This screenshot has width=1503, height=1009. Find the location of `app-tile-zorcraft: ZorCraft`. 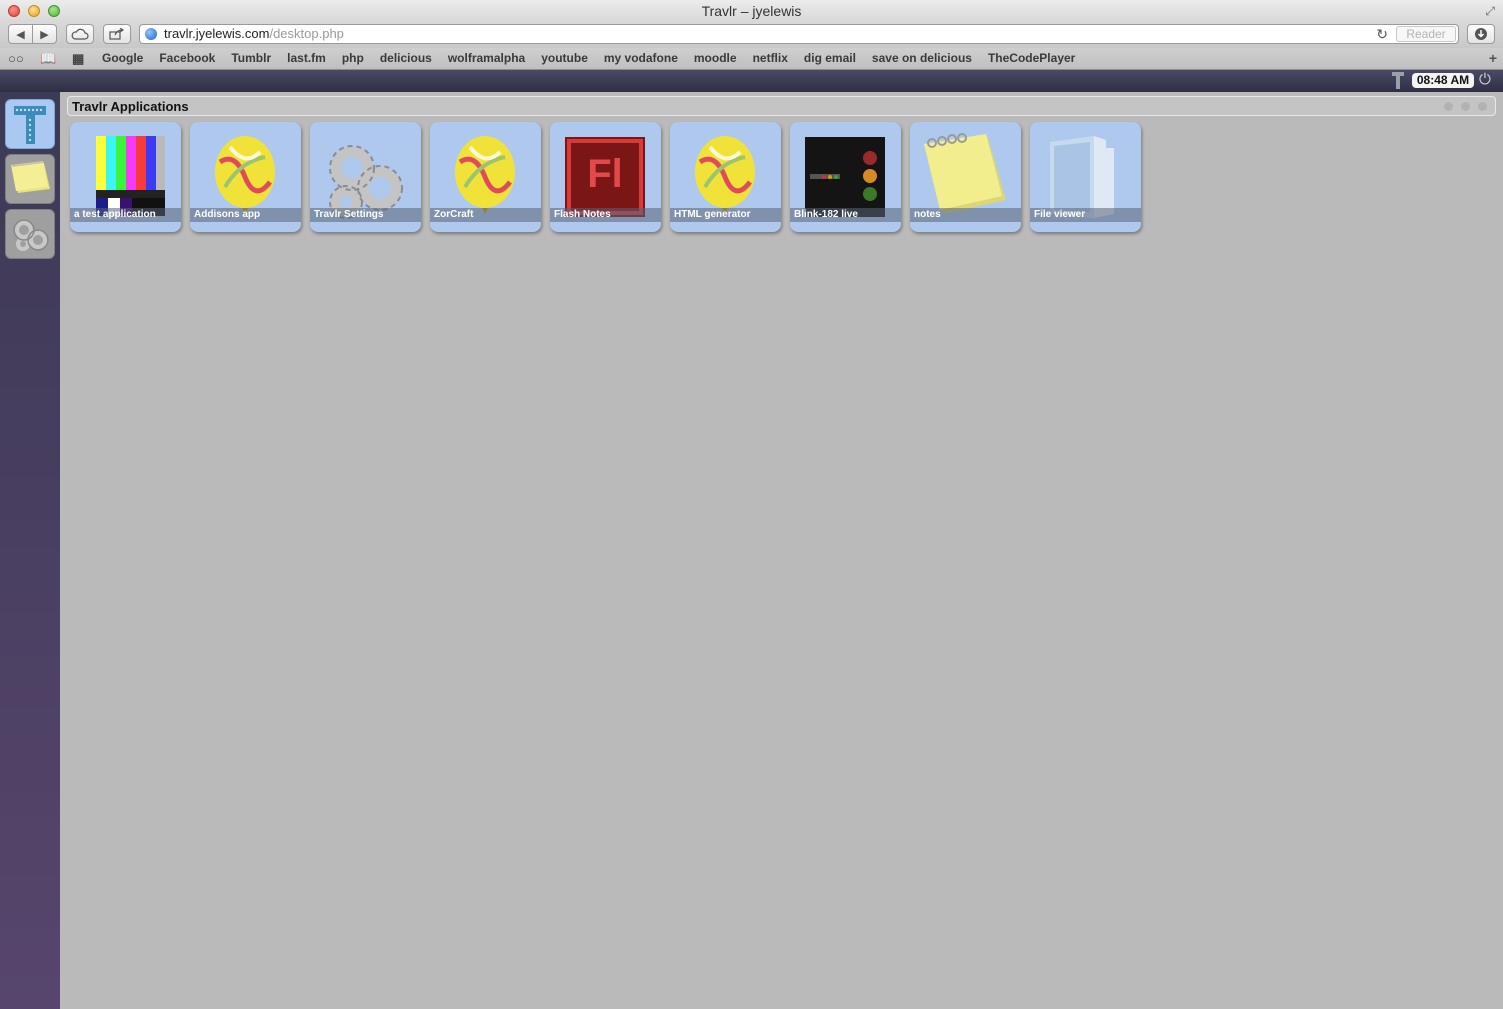

app-tile-zorcraft: ZorCraft is located at coordinates (485, 177).